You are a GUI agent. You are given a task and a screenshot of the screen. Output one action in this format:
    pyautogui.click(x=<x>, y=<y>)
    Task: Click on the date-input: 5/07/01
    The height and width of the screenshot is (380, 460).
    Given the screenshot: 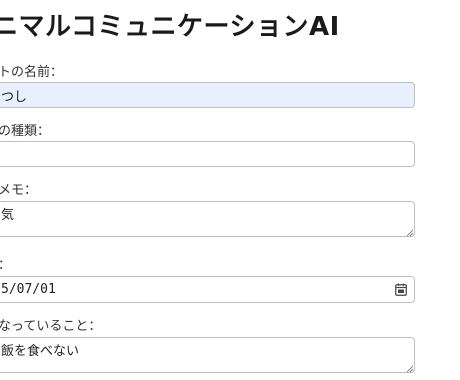 What is the action you would take?
    pyautogui.click(x=207, y=289)
    